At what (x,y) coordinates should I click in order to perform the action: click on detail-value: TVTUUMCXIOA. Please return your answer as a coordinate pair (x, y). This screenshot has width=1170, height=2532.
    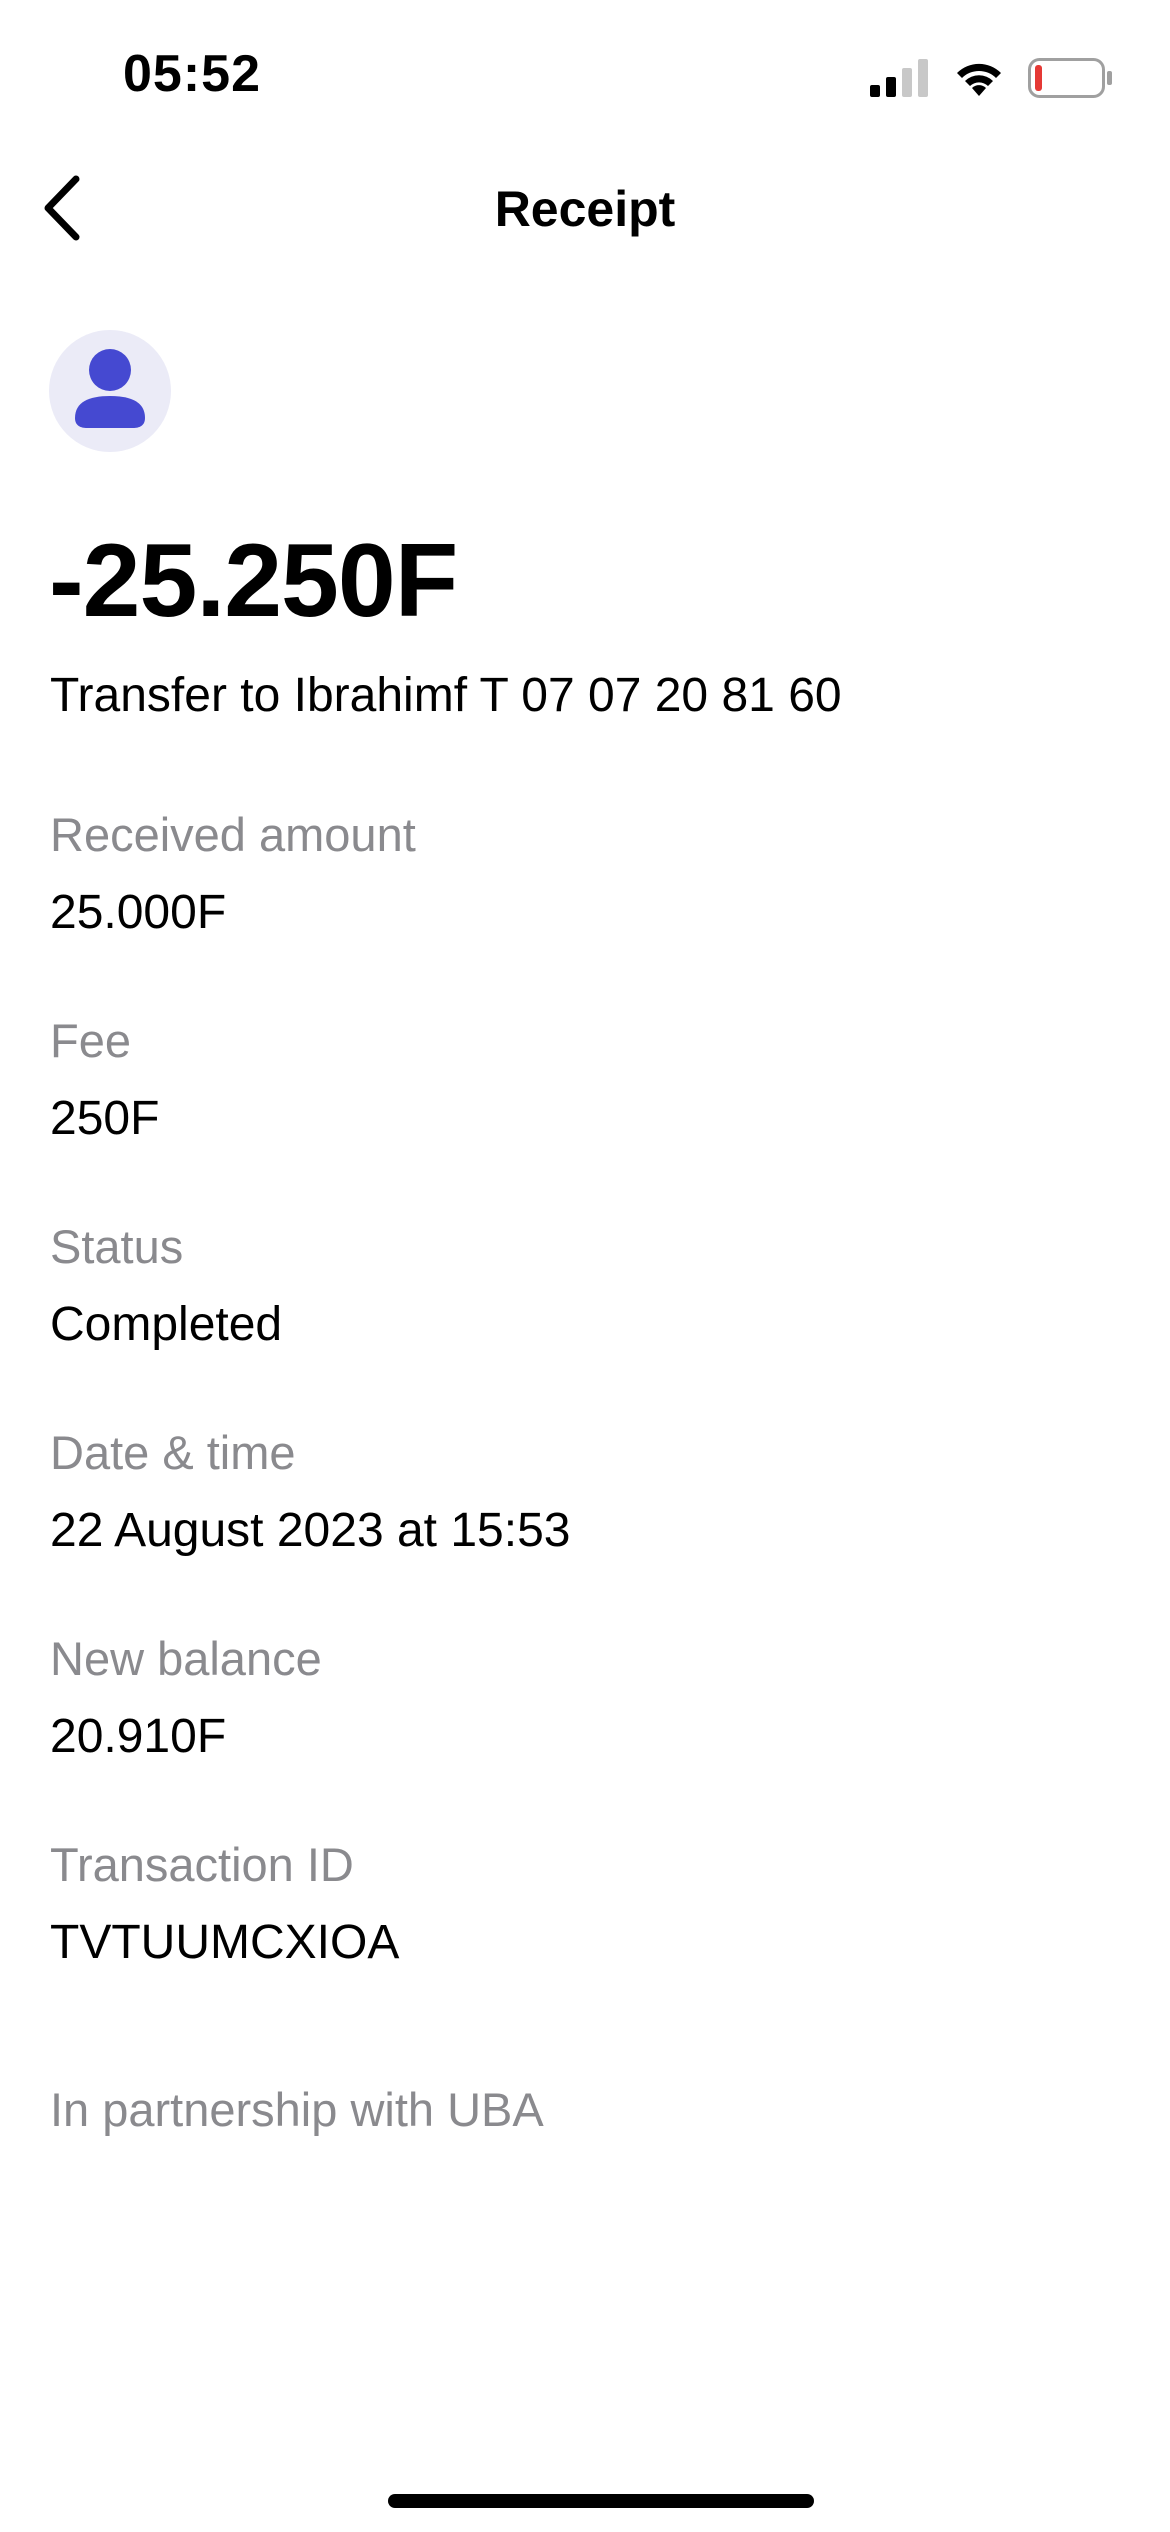
    Looking at the image, I should click on (225, 1942).